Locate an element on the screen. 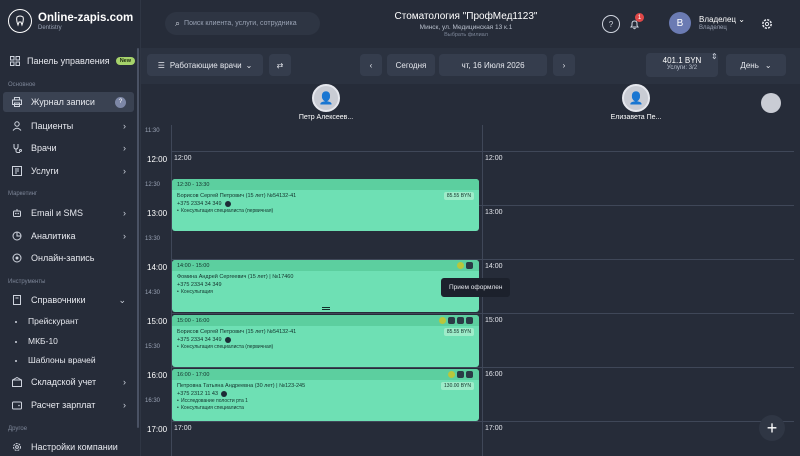 The image size is (800, 456). plus-icon: + is located at coordinates (772, 427).